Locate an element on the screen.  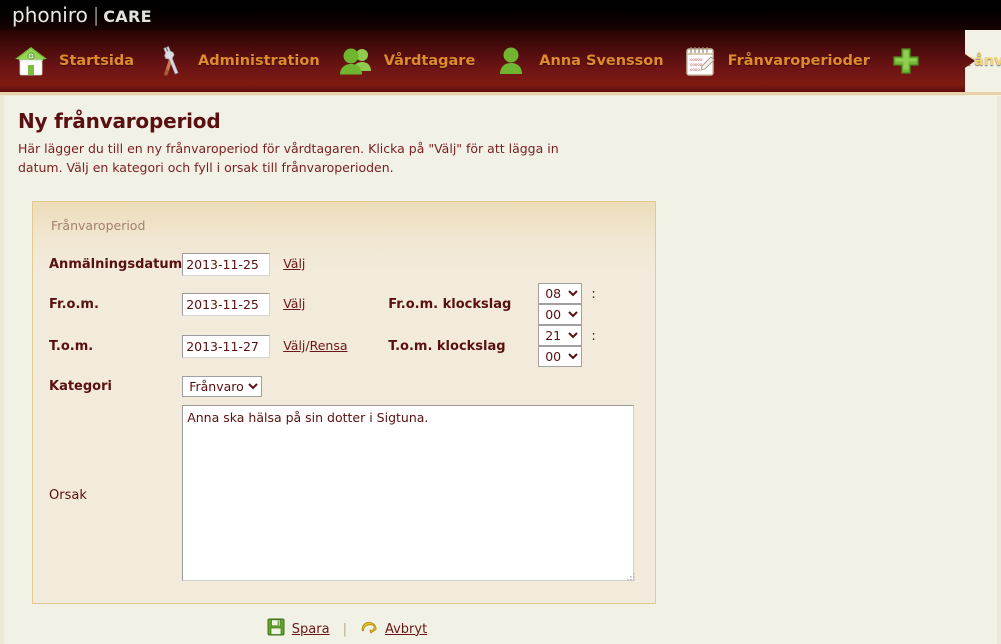
tom-time-minute-select: 00 is located at coordinates (560, 356).